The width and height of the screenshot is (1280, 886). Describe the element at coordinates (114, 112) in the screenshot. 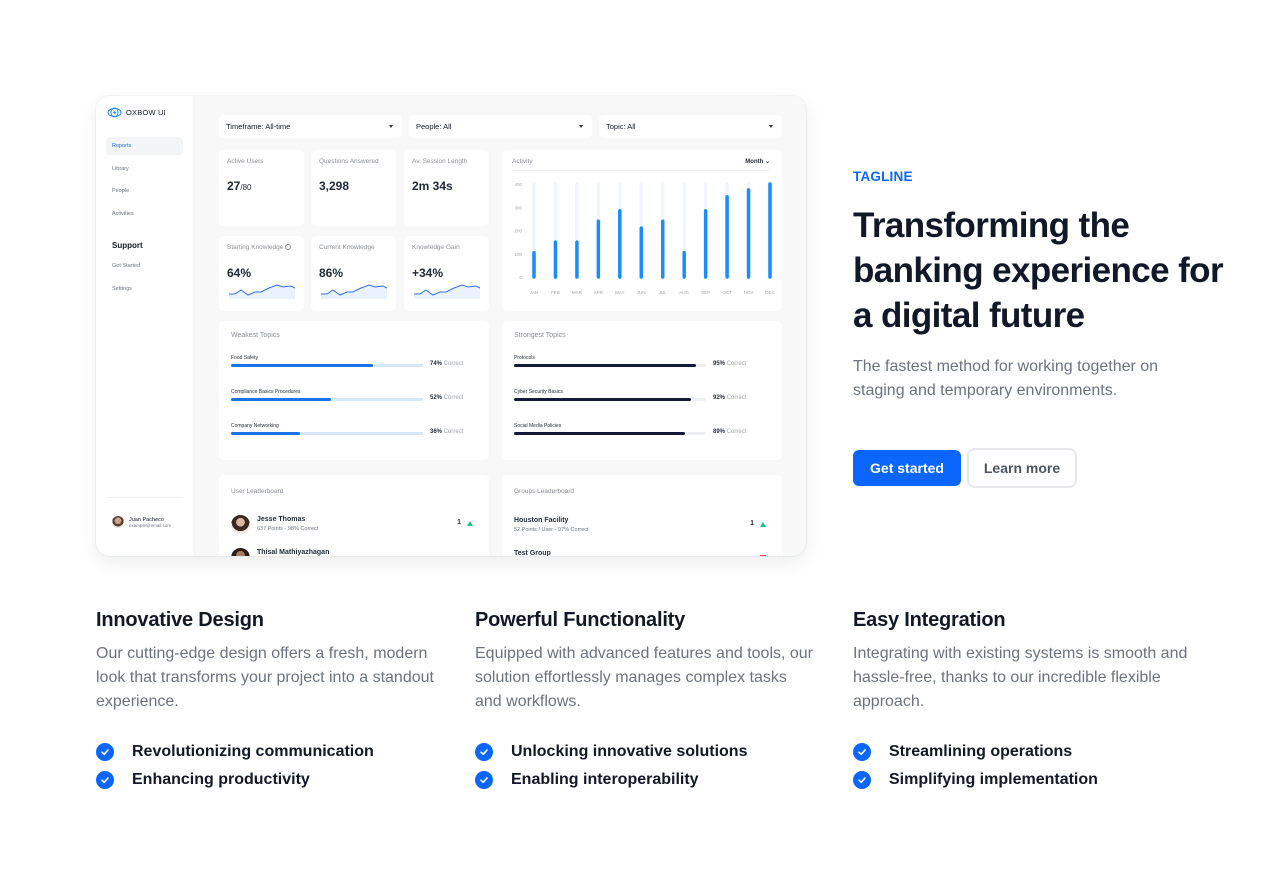

I see `oxbow-logo-icon` at that location.